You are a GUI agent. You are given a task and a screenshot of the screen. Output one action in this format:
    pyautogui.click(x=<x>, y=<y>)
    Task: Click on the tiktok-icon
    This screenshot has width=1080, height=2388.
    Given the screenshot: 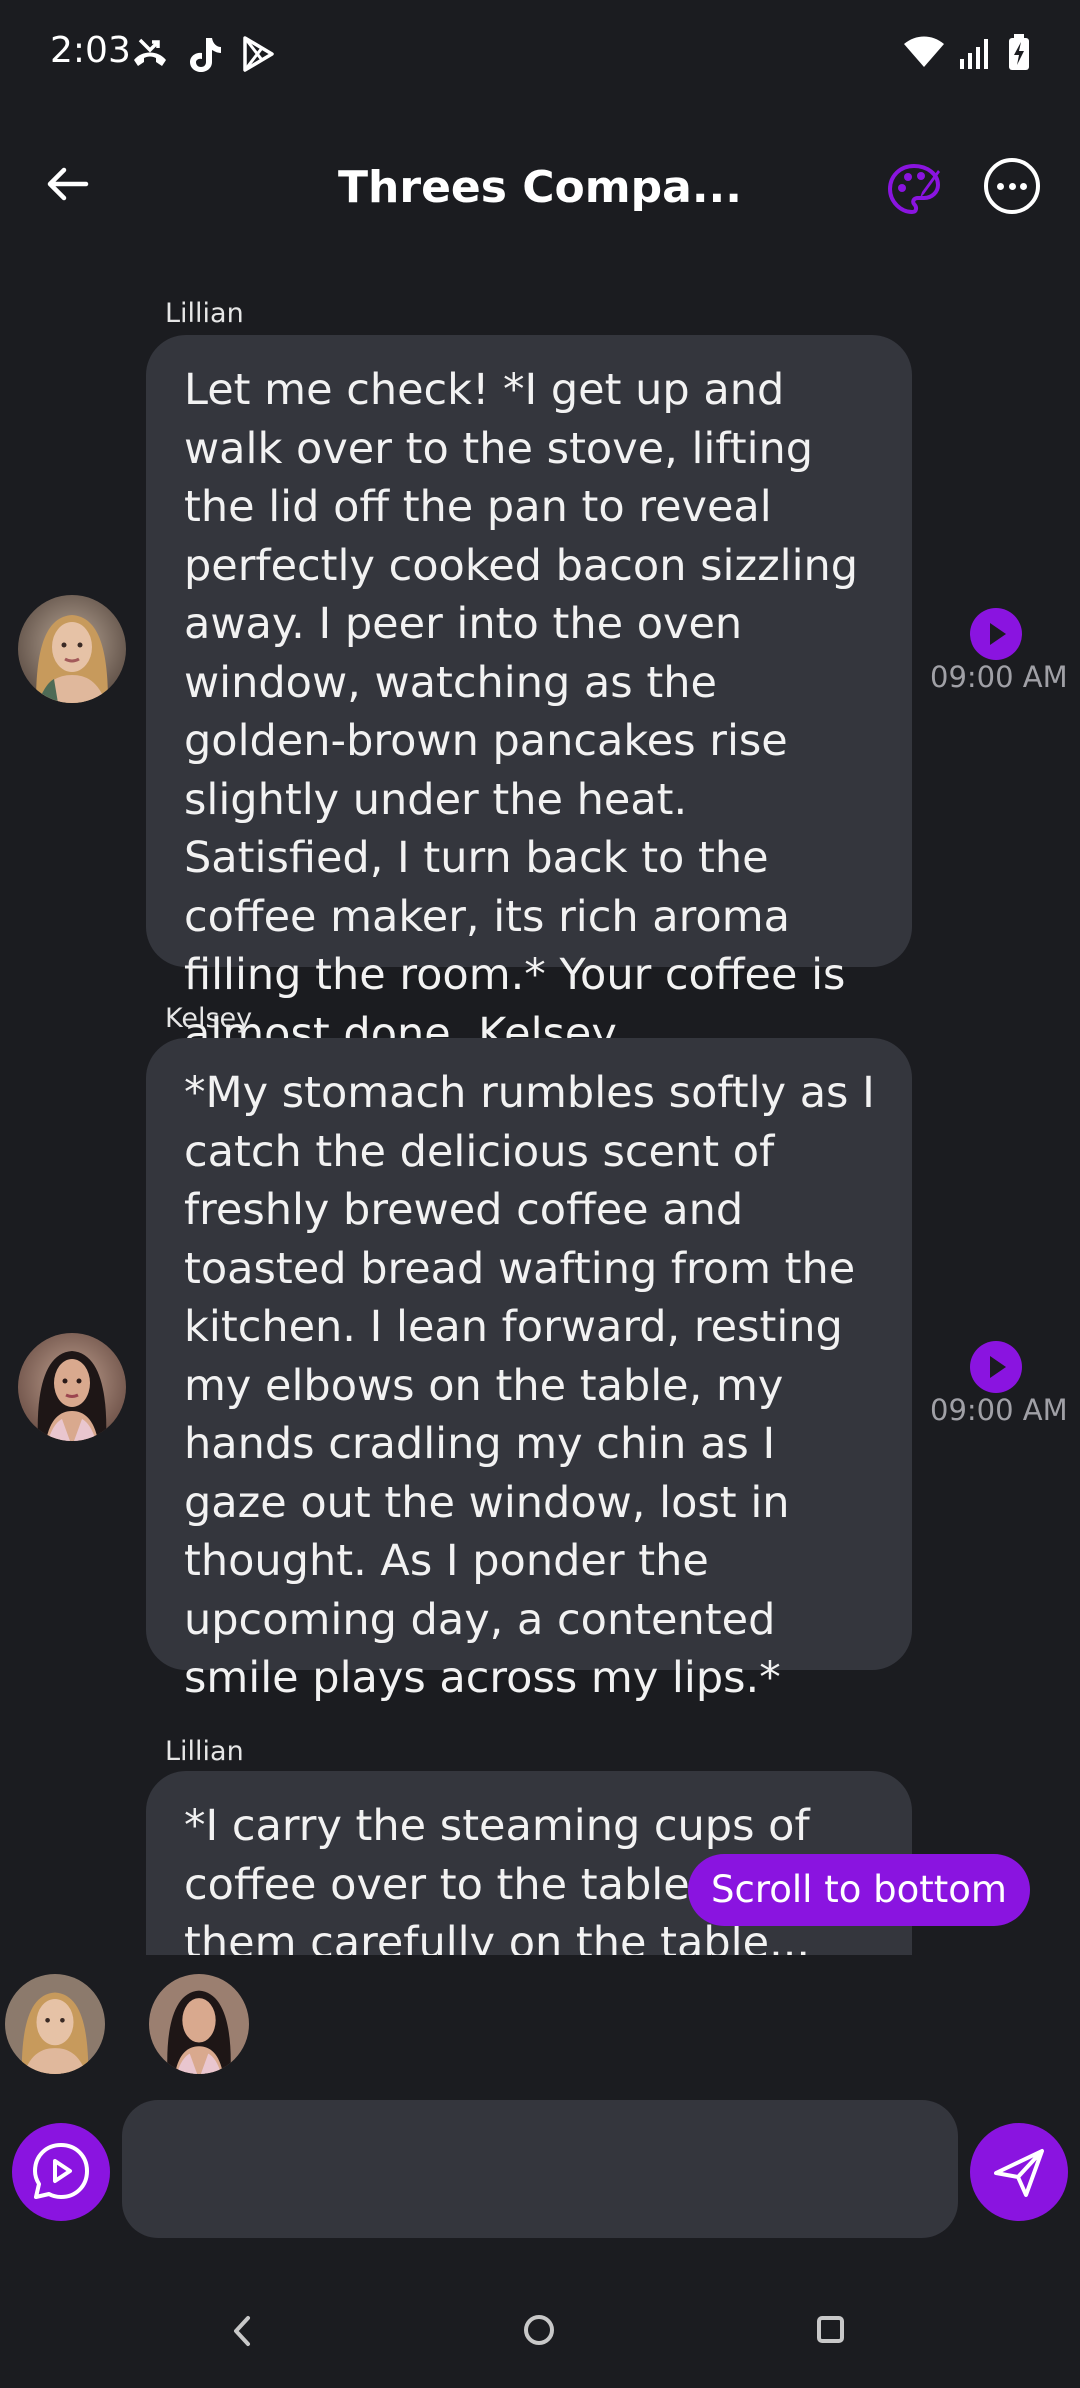 What is the action you would take?
    pyautogui.click(x=205, y=55)
    